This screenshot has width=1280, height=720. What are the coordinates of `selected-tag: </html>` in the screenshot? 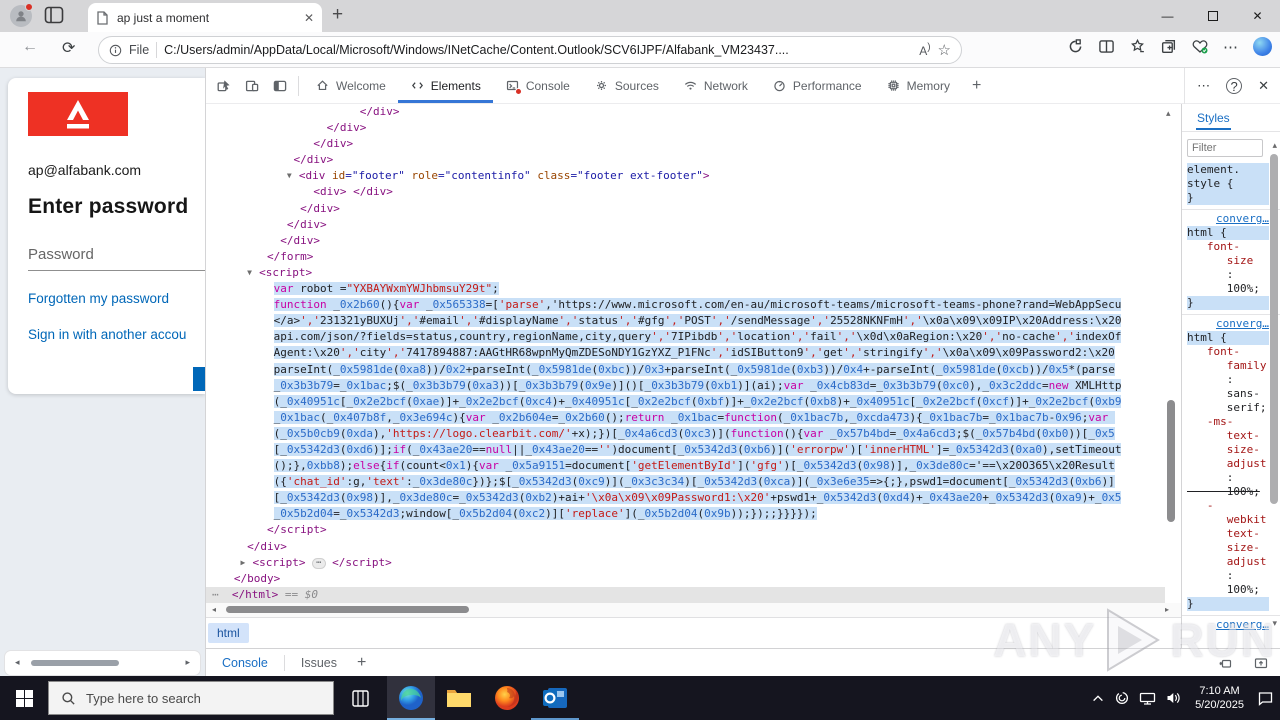 It's located at (255, 594).